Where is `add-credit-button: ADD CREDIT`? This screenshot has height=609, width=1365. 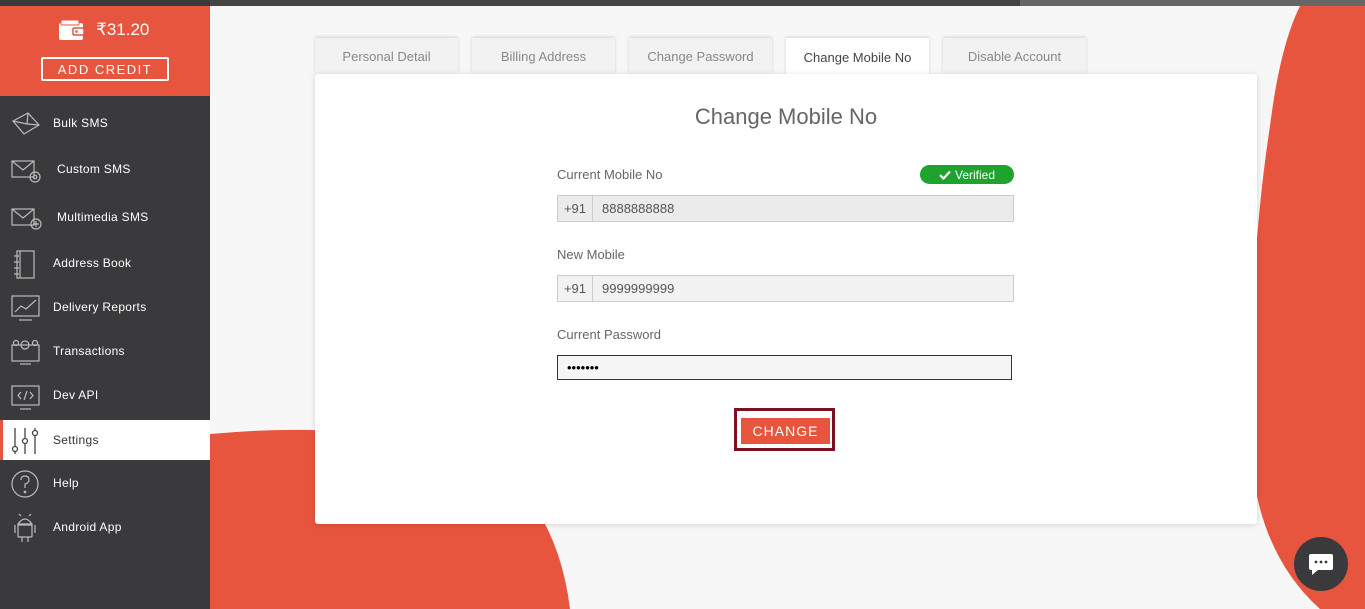
add-credit-button: ADD CREDIT is located at coordinates (105, 69).